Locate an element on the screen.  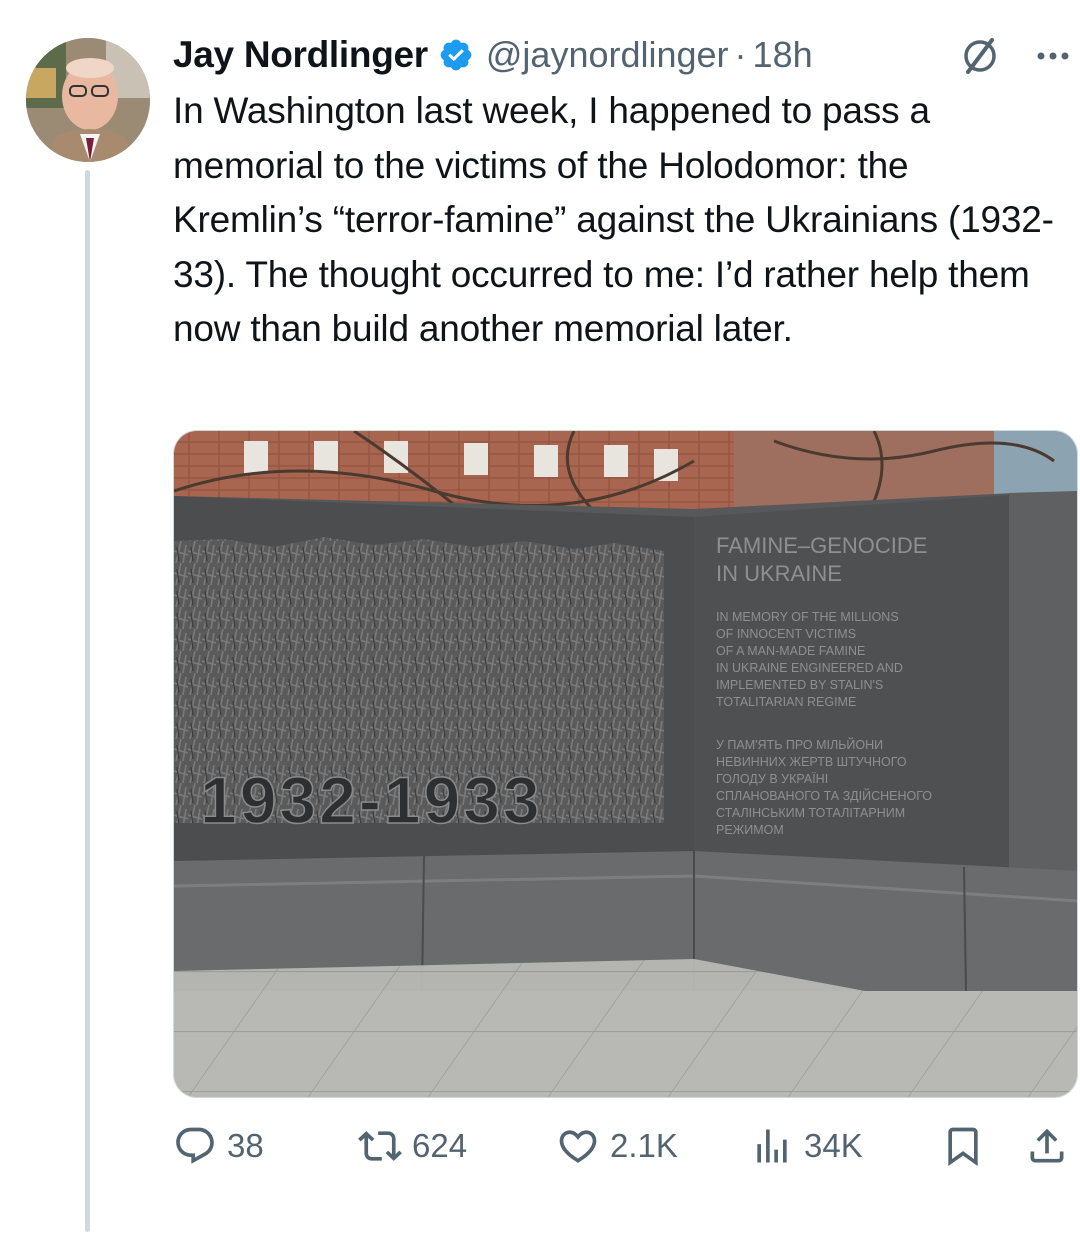
tweet-header: Jay Nordlinger @jaynordlinger · 18h is located at coordinates (623, 55).